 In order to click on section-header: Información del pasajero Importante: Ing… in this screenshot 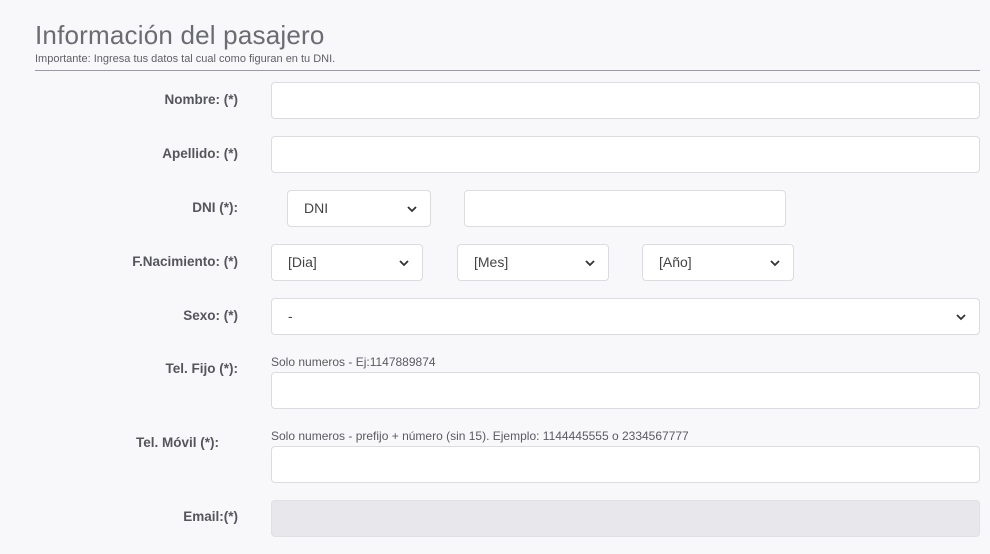, I will do `click(507, 43)`.